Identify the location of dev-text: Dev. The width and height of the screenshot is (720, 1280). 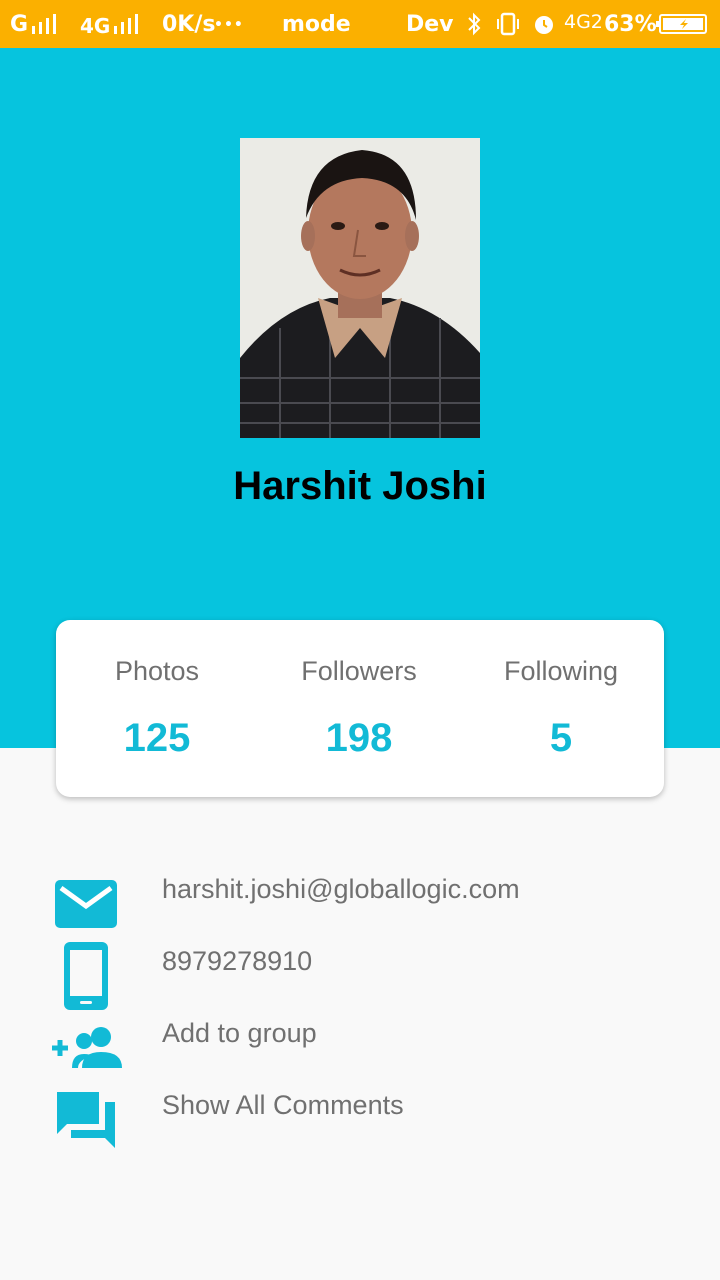
(430, 24).